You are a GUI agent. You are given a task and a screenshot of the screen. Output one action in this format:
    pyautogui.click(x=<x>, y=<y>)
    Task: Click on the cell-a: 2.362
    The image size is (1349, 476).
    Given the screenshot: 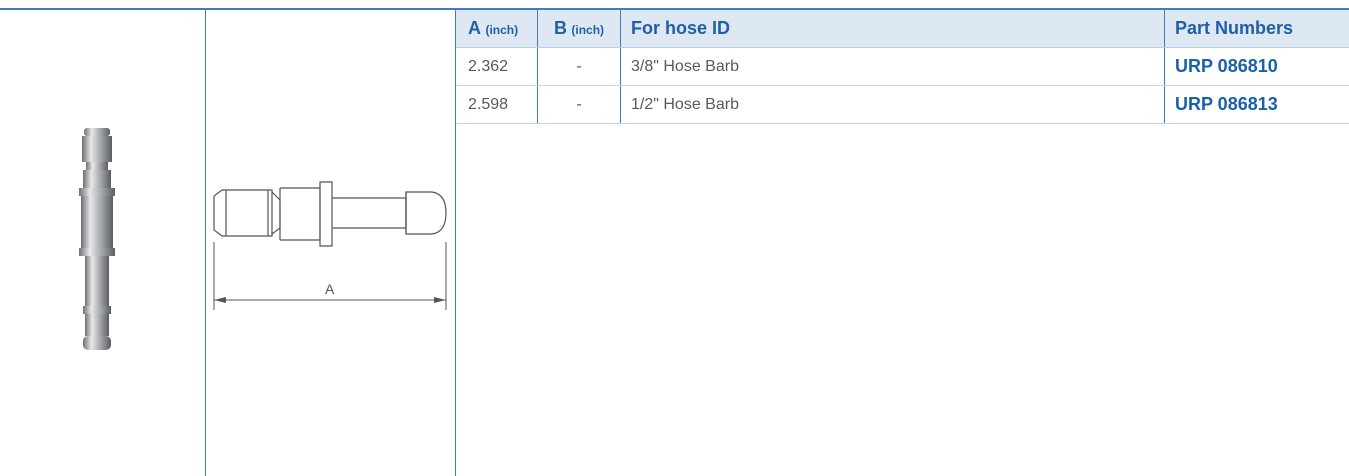 What is the action you would take?
    pyautogui.click(x=488, y=66)
    